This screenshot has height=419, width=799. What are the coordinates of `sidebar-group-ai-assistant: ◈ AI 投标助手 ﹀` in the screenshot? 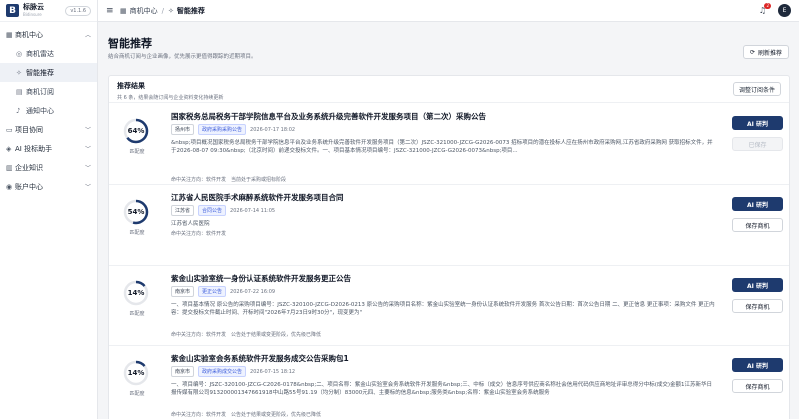 It's located at (48, 148).